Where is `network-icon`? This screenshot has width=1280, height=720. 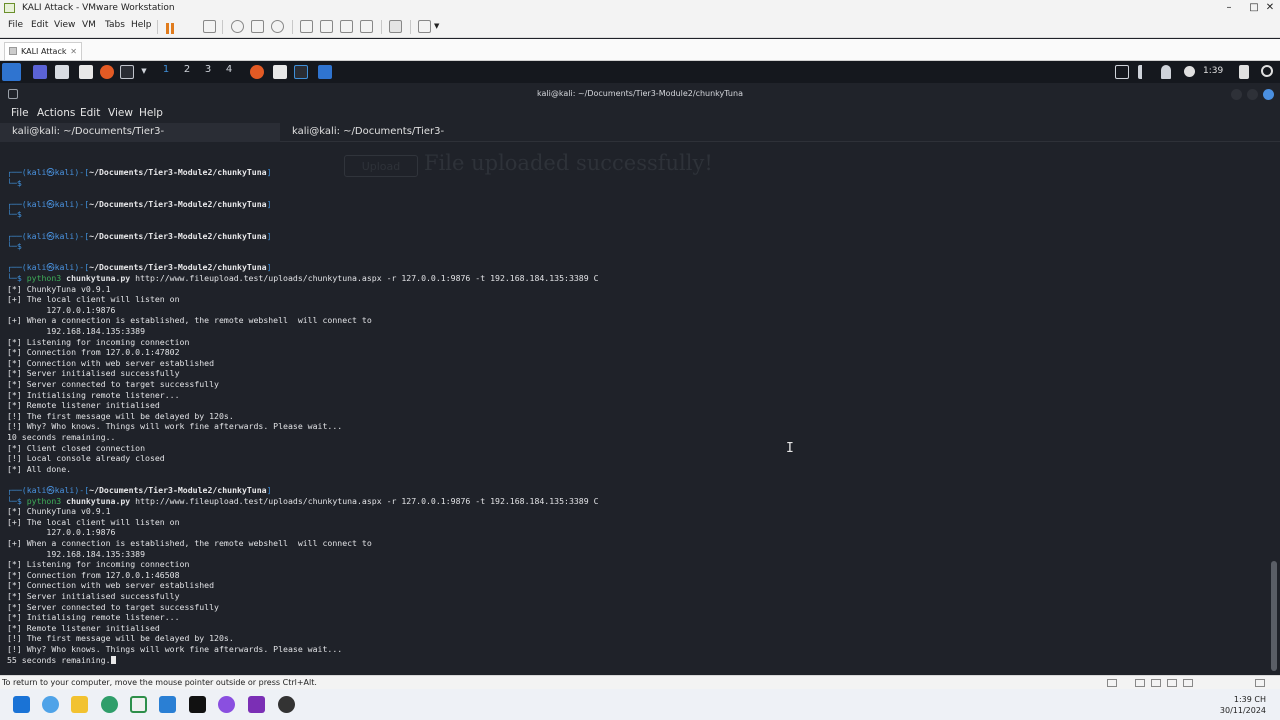 network-icon is located at coordinates (1140, 683).